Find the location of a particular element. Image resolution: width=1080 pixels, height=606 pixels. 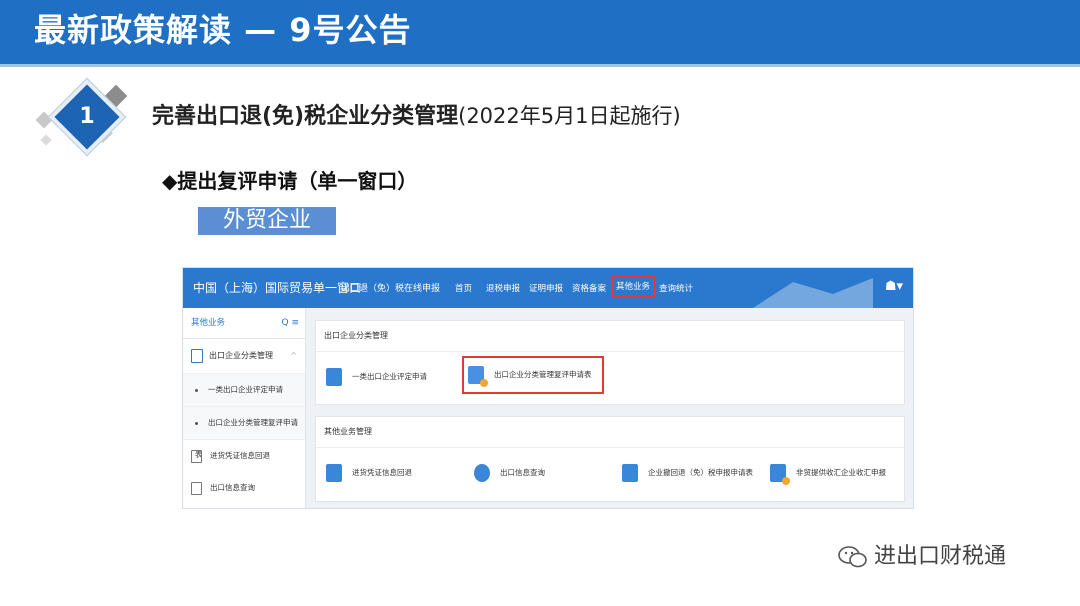

slide-header: 最新政策解读 — 9号公告 is located at coordinates (540, 32).